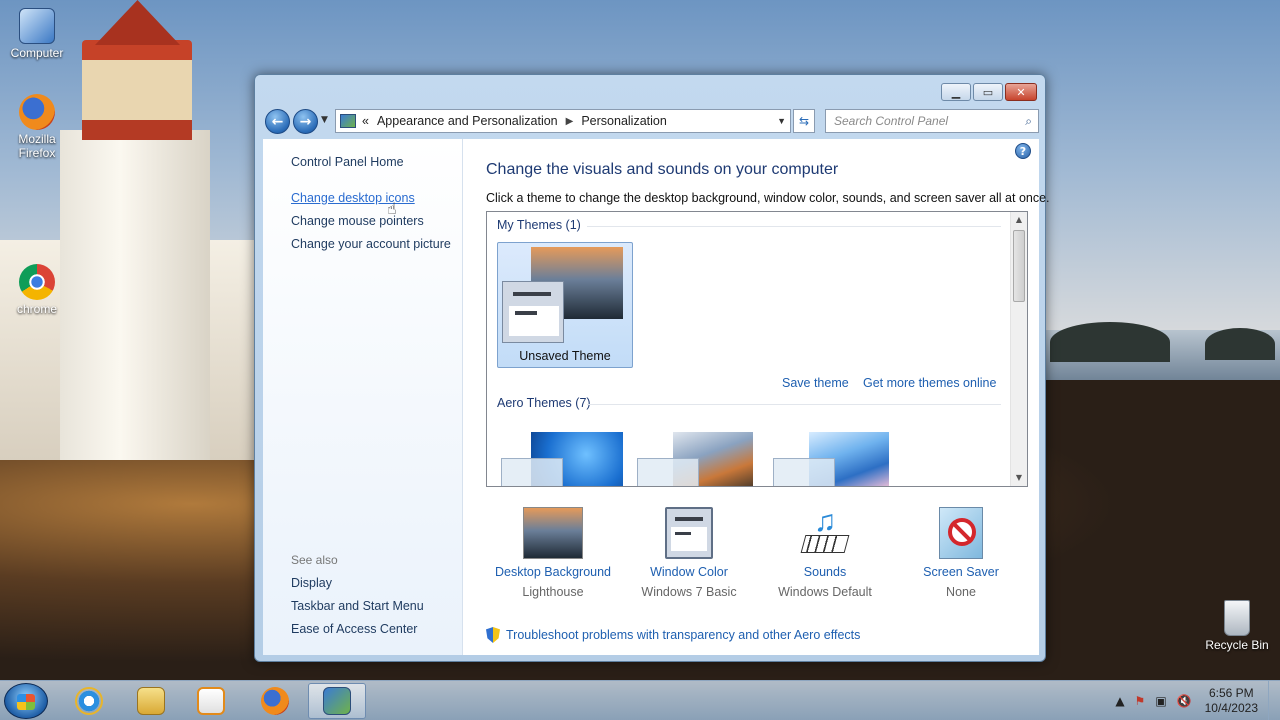 The image size is (1280, 720). I want to click on media-player-icon, so click(211, 701).